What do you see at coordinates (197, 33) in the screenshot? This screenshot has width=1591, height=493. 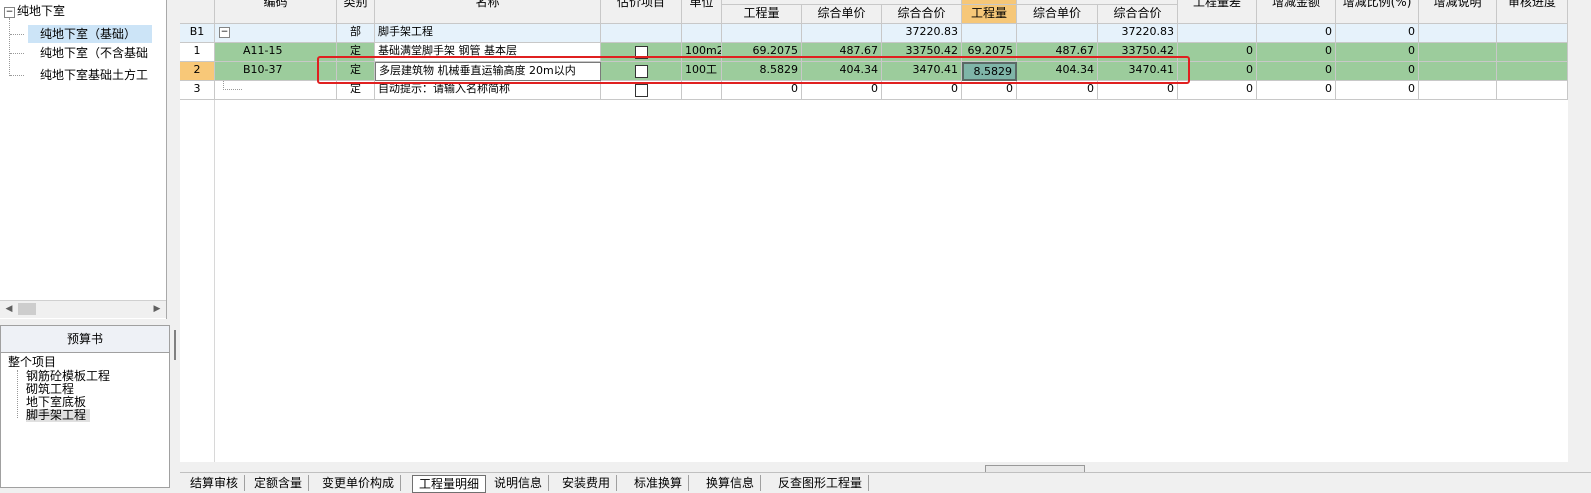 I see `row-number: B1` at bounding box center [197, 33].